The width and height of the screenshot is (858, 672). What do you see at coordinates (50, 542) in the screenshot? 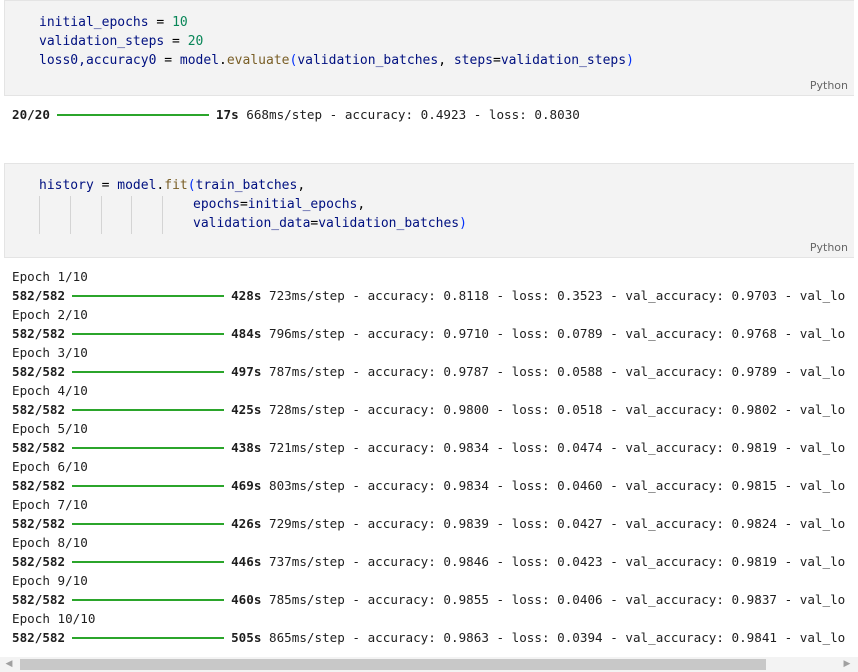
I see `epoch-label: Epoch 8/10` at bounding box center [50, 542].